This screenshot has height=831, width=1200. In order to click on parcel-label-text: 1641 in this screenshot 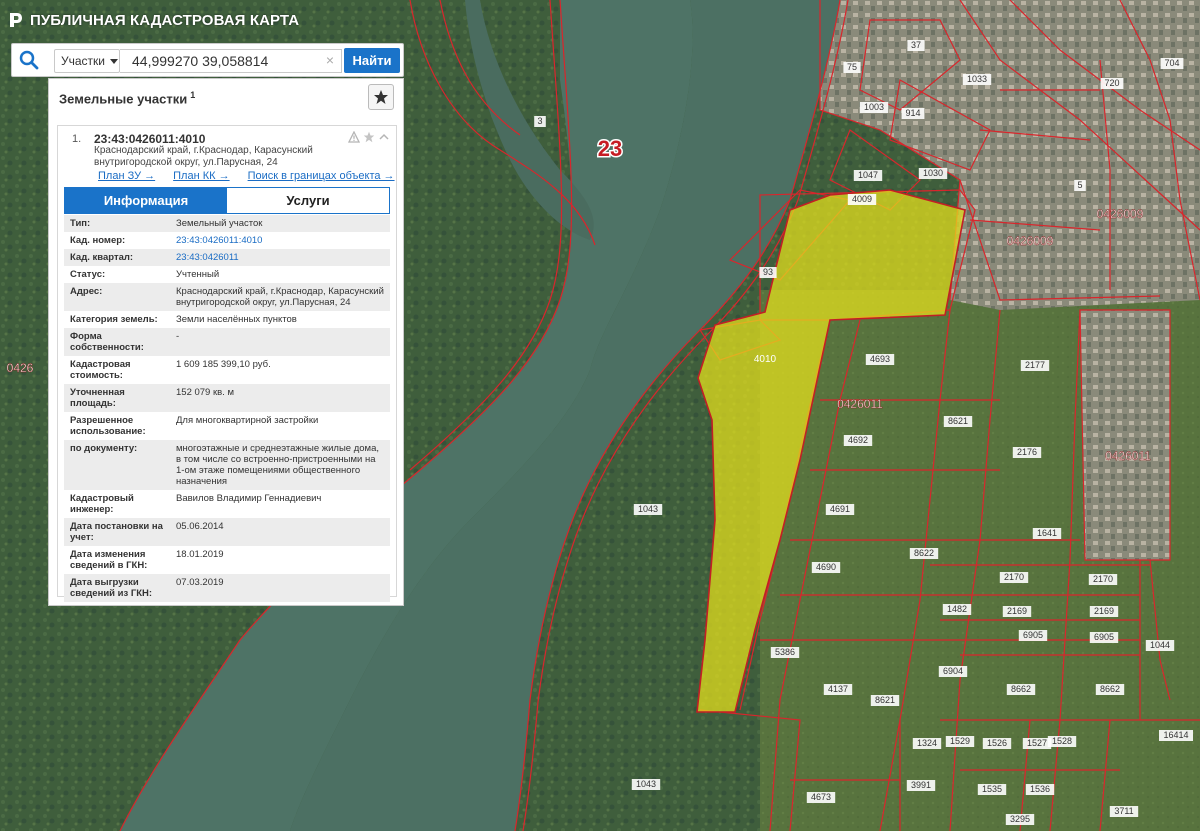, I will do `click(1047, 533)`.